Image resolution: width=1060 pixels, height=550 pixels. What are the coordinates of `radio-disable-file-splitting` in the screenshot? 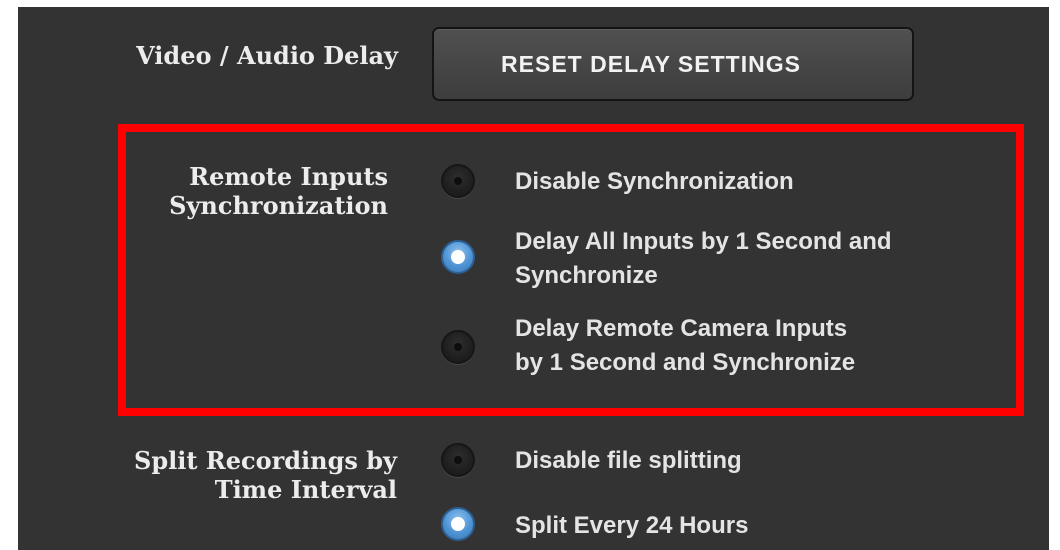 It's located at (458, 460).